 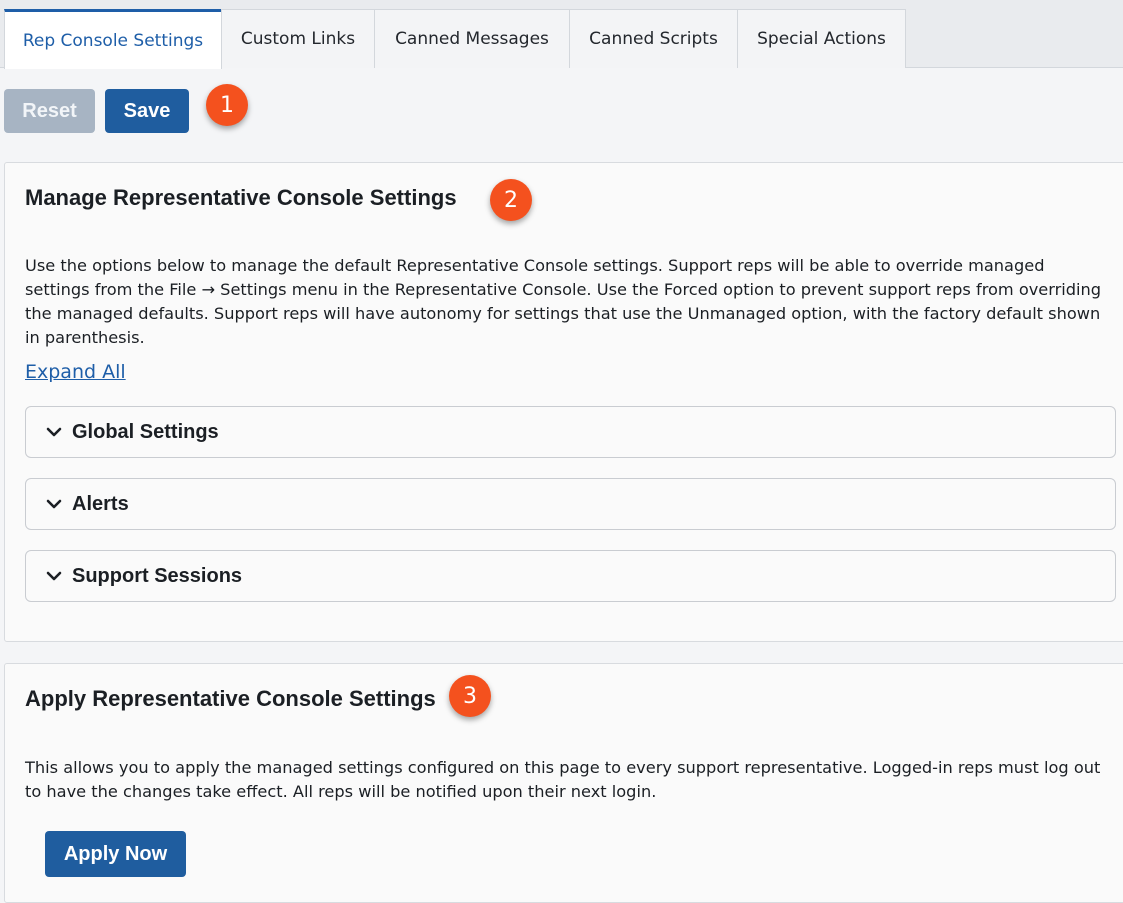 I want to click on save-button: Save, so click(x=147, y=111).